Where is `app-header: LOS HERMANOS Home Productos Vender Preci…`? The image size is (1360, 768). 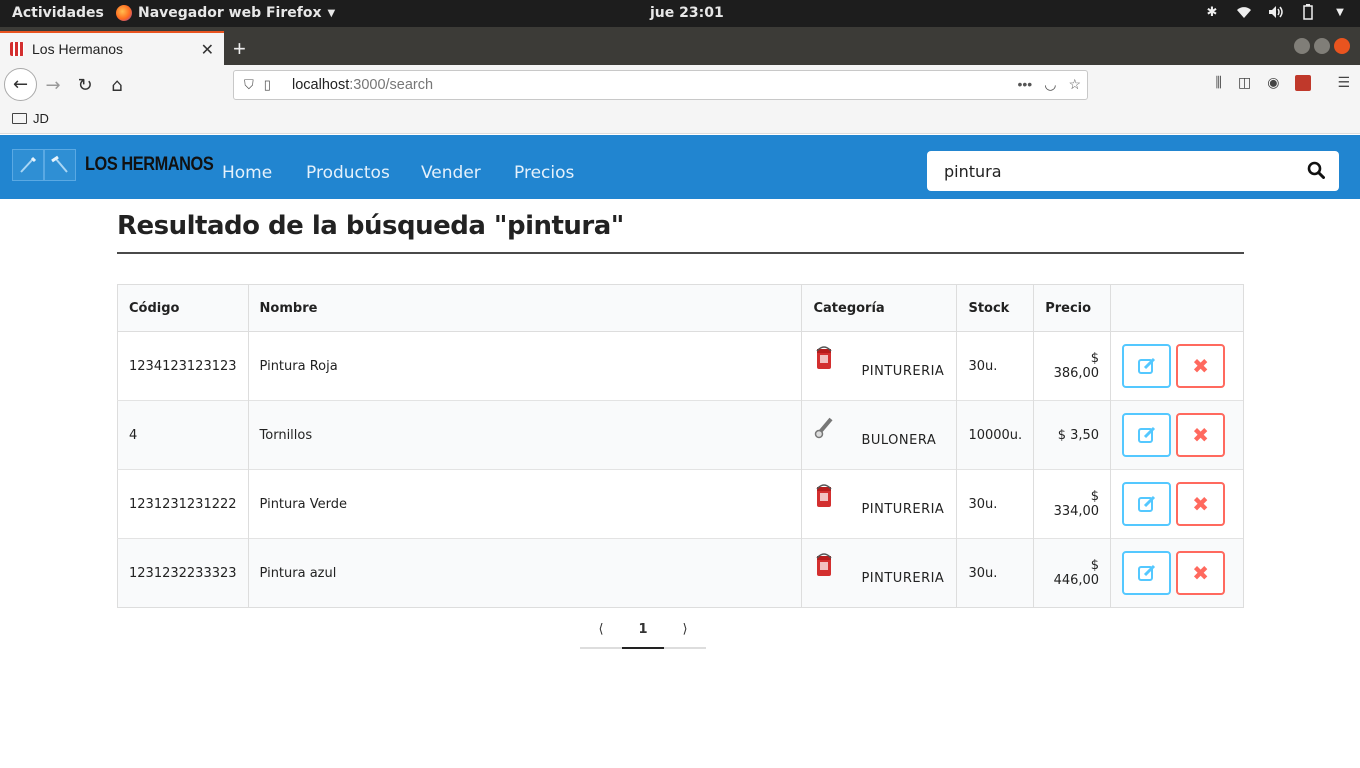 app-header: LOS HERMANOS Home Productos Vender Preci… is located at coordinates (680, 167).